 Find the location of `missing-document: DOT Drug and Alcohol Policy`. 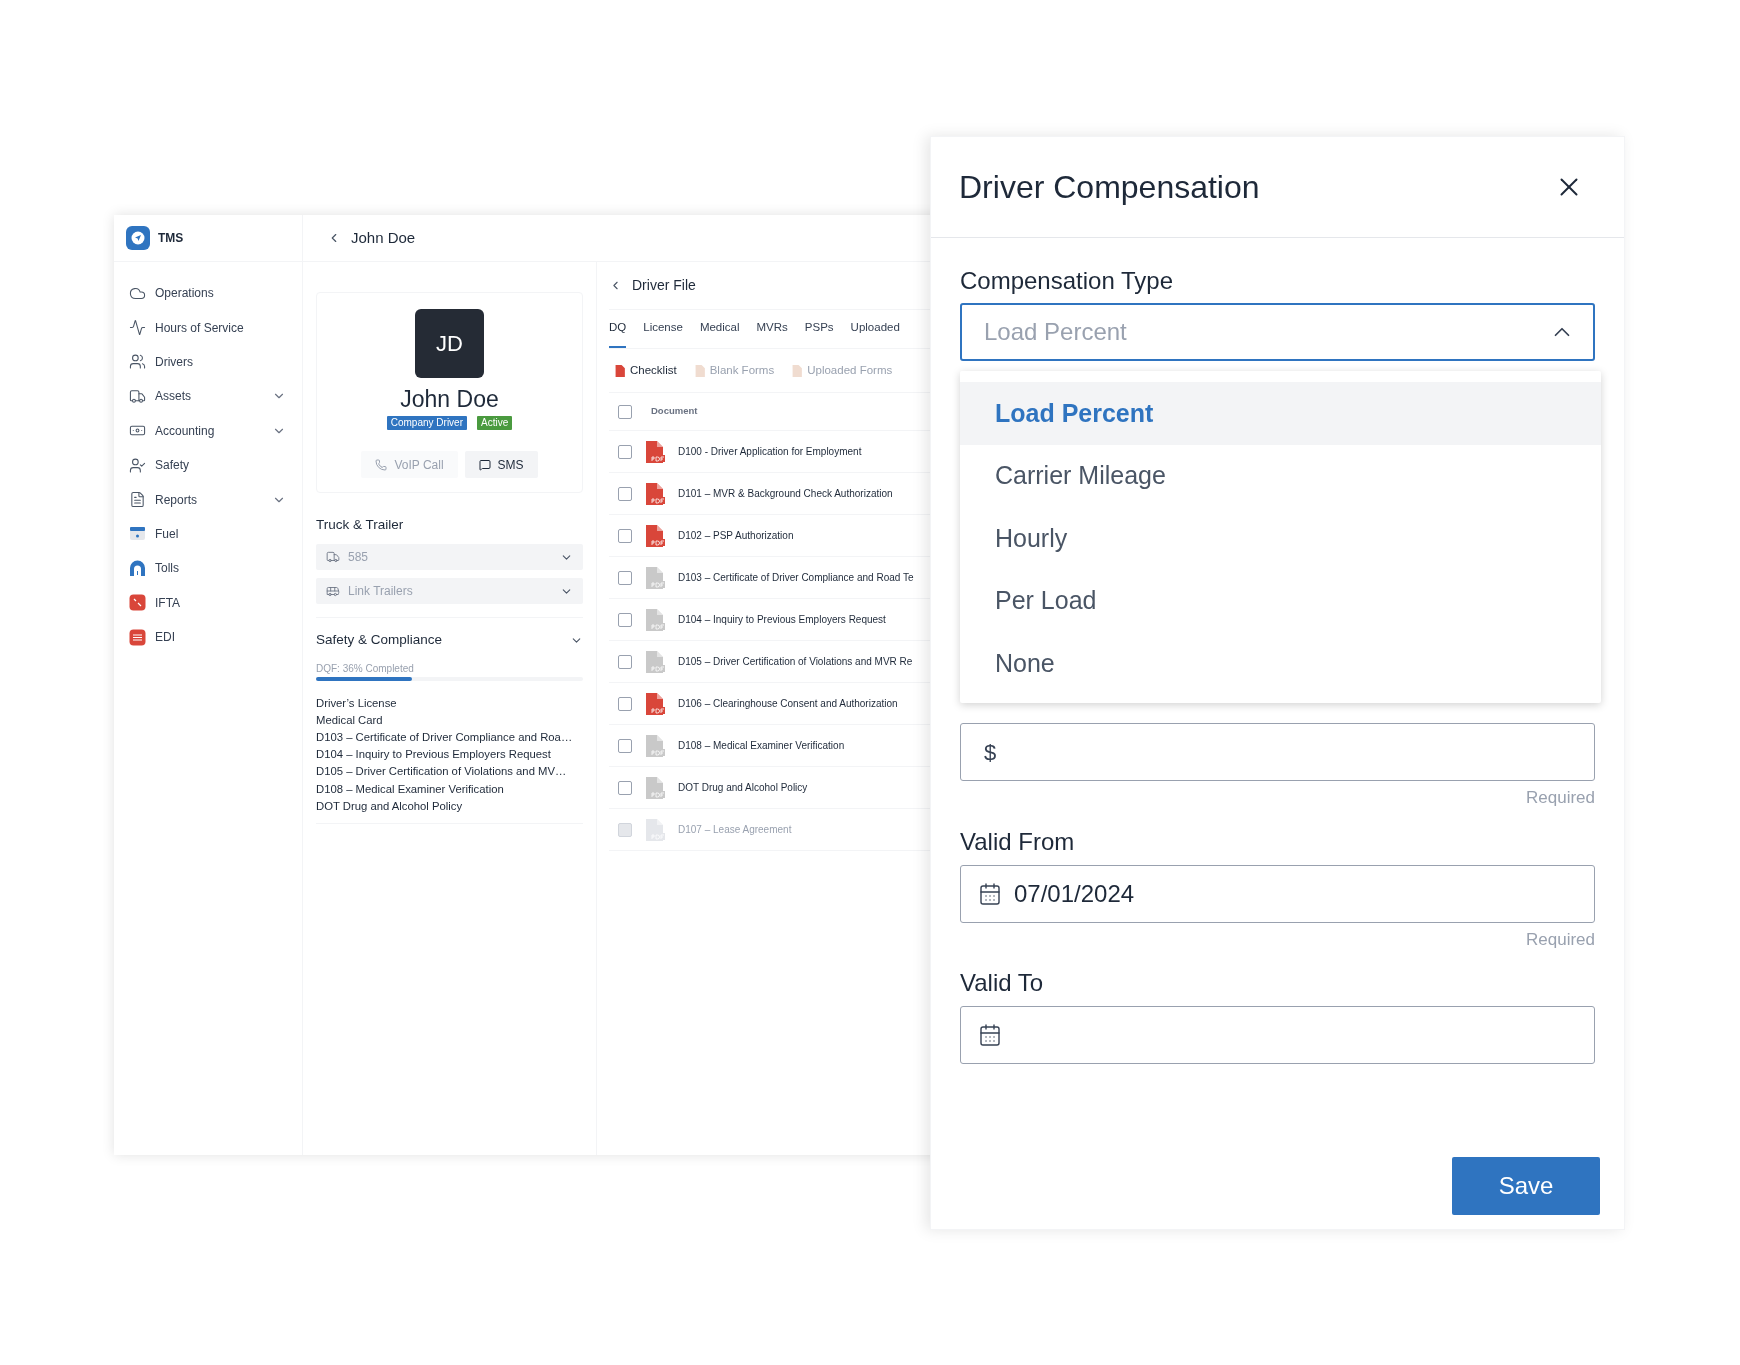

missing-document: DOT Drug and Alcohol Policy is located at coordinates (390, 806).